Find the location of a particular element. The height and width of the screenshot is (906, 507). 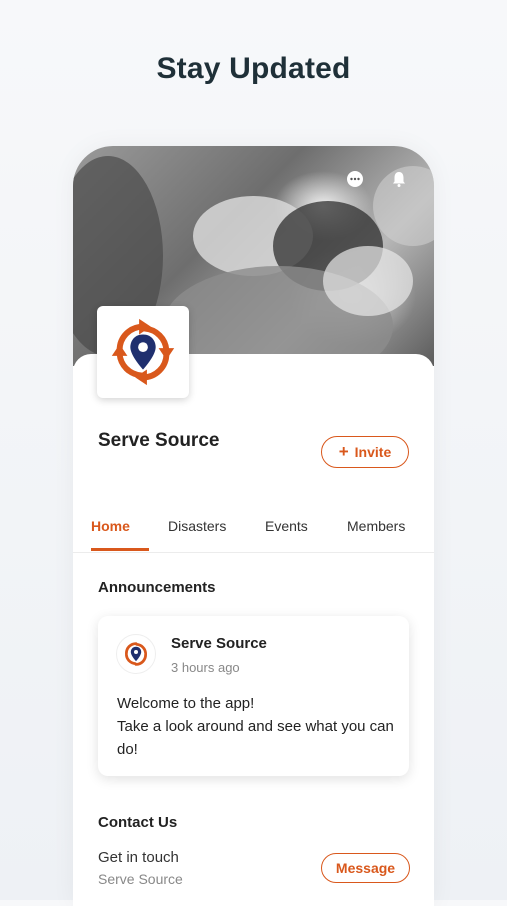

plus-icon: + is located at coordinates (343, 451).